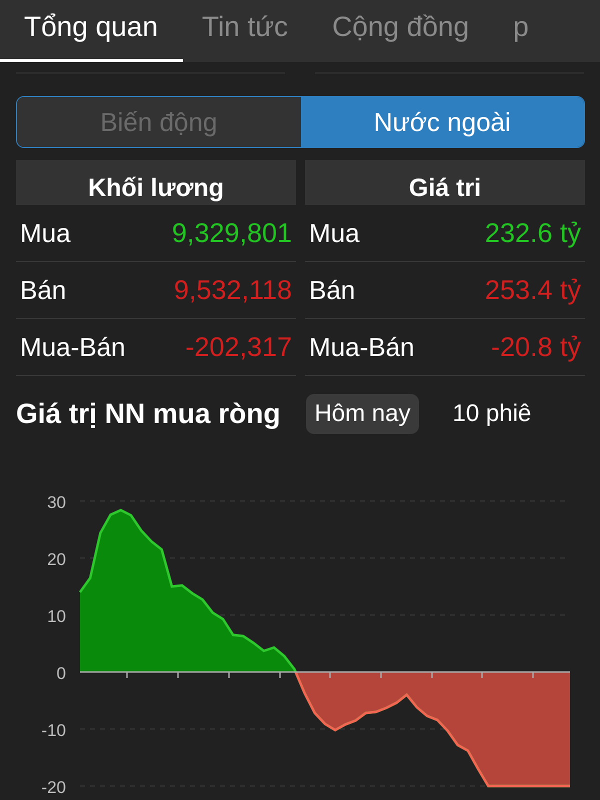 This screenshot has width=600, height=800. I want to click on segment-button: Nước ngoài, so click(442, 122).